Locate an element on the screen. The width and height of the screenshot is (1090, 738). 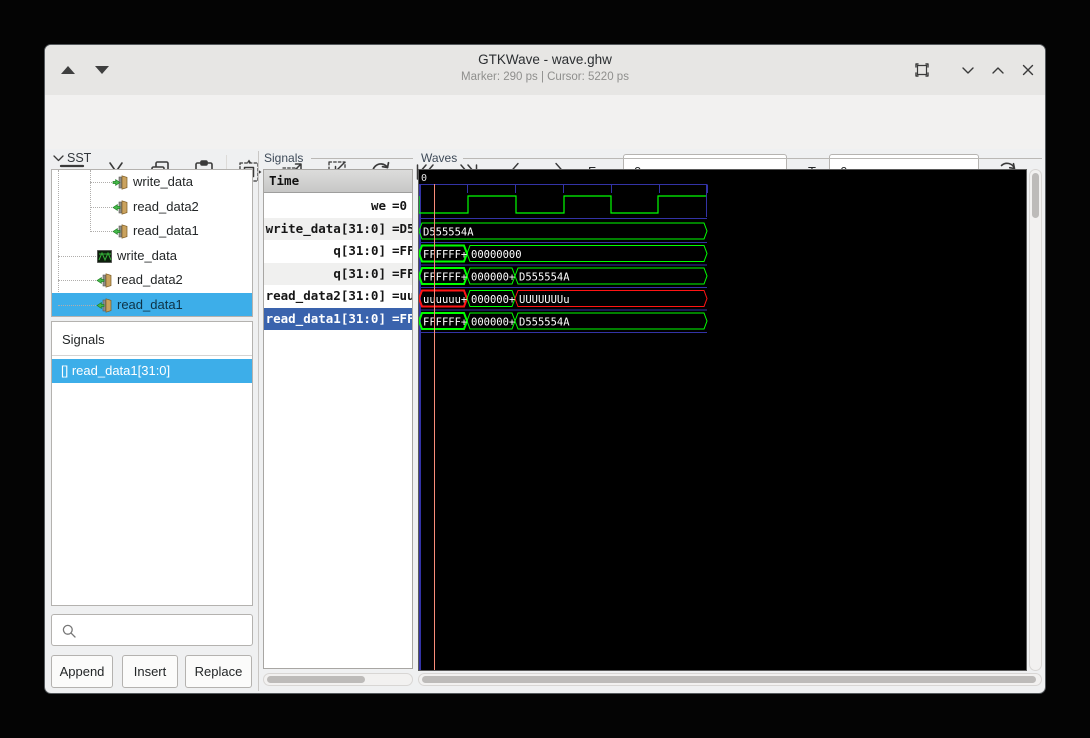
signal-search-input is located at coordinates (152, 630).